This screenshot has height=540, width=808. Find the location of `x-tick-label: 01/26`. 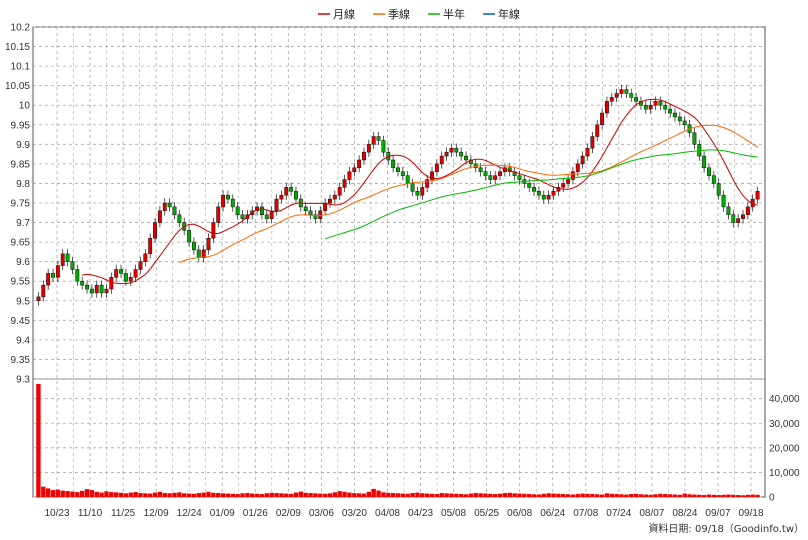

x-tick-label: 01/26 is located at coordinates (255, 513).